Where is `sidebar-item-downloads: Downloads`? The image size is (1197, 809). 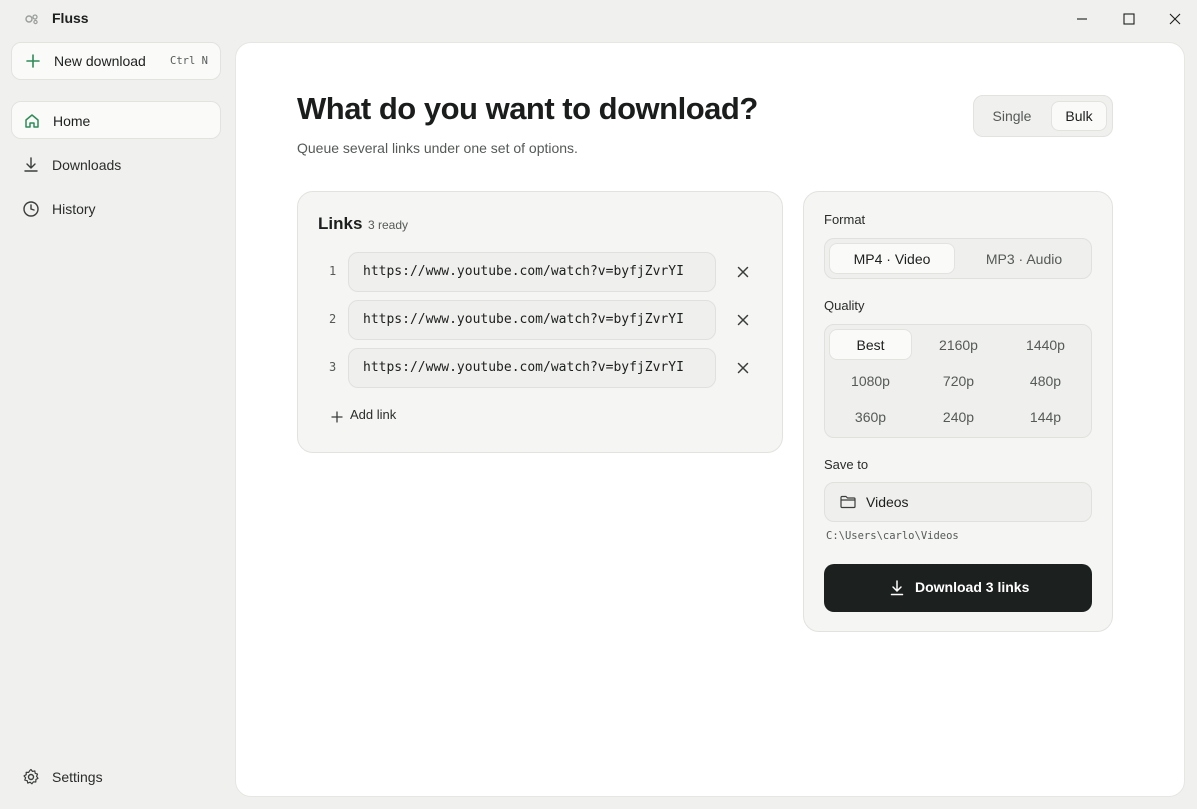
sidebar-item-downloads: Downloads is located at coordinates (116, 165).